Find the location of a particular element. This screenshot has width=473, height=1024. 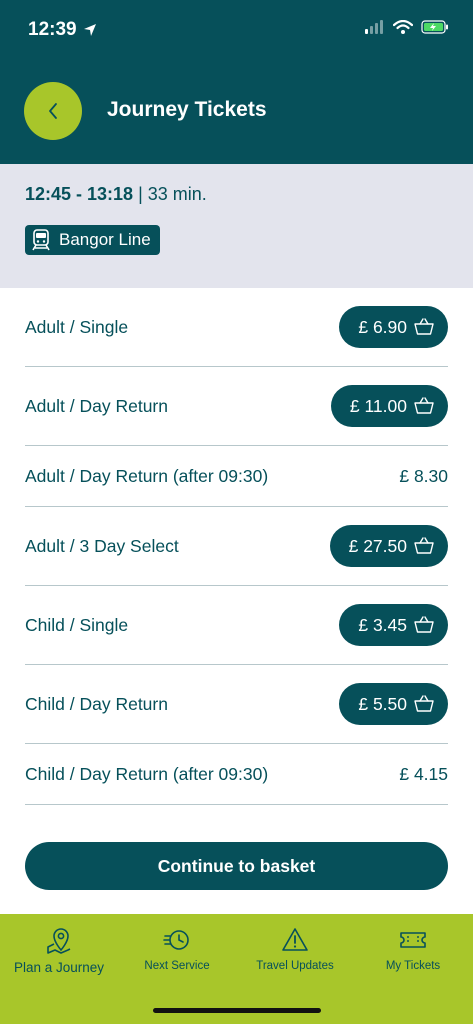

status-bar: 12:39 is located at coordinates (236, 30).